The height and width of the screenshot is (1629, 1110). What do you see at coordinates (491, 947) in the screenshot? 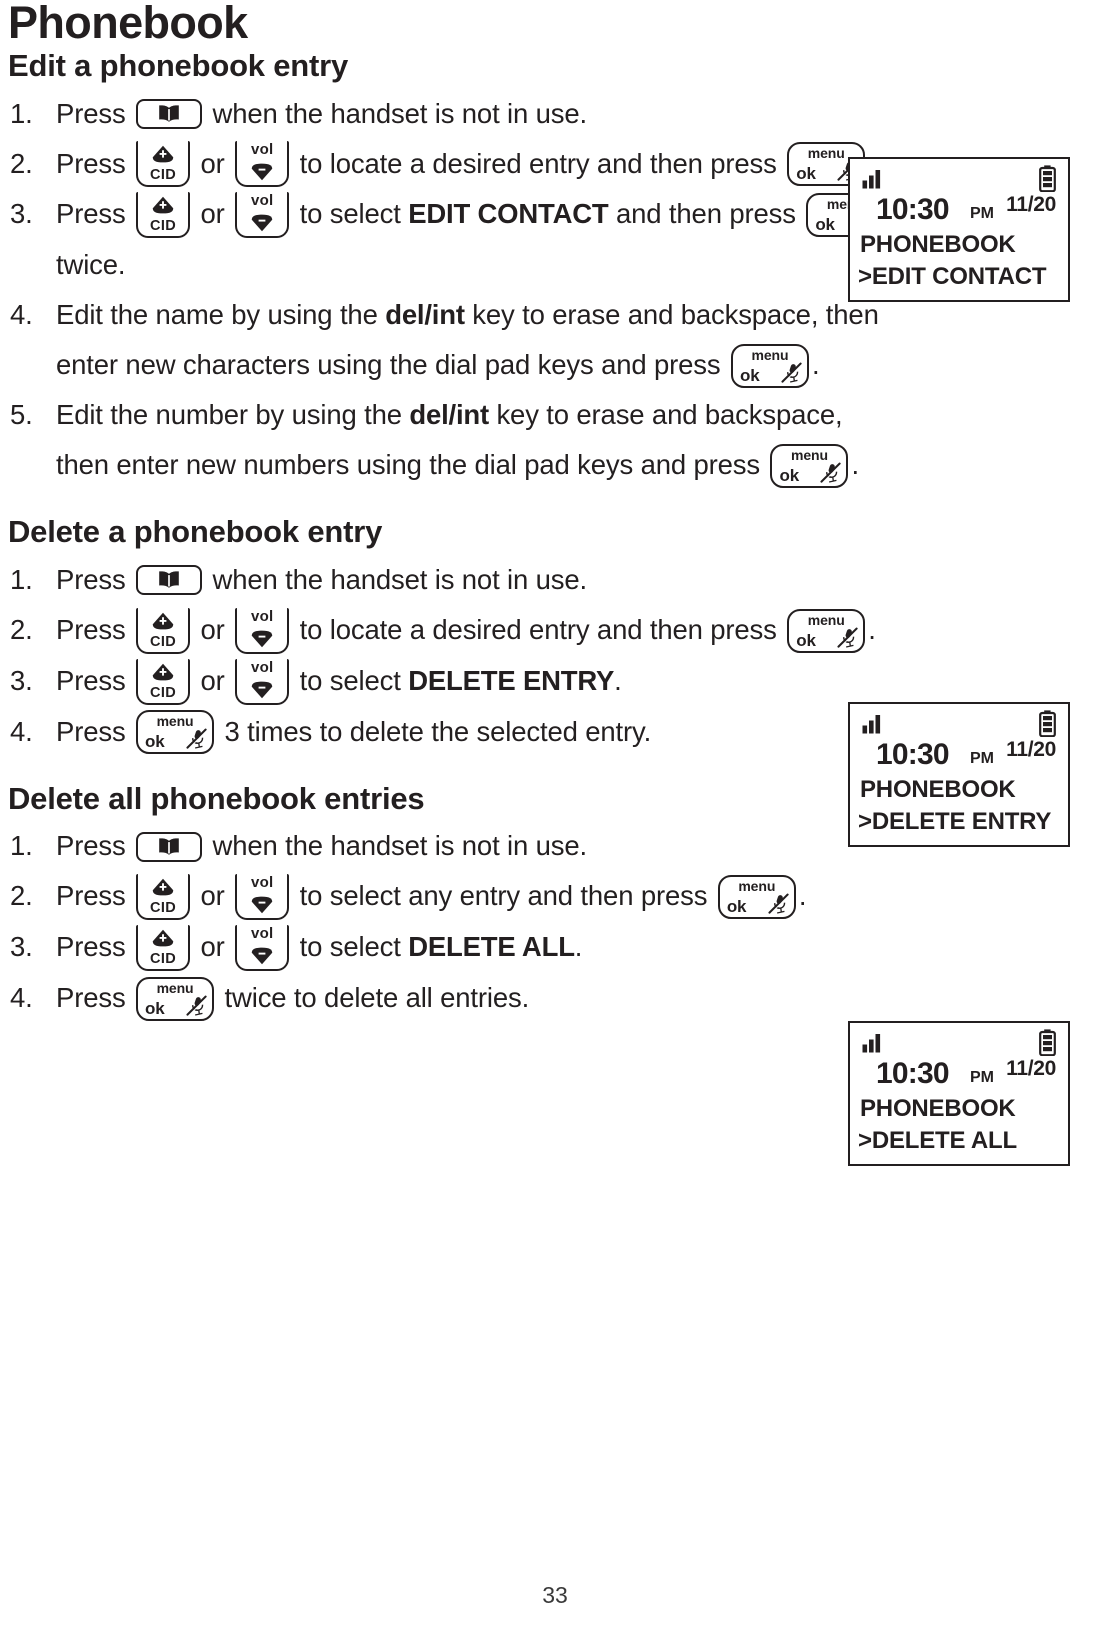
I see `step-emphasis: DELETE ALL` at bounding box center [491, 947].